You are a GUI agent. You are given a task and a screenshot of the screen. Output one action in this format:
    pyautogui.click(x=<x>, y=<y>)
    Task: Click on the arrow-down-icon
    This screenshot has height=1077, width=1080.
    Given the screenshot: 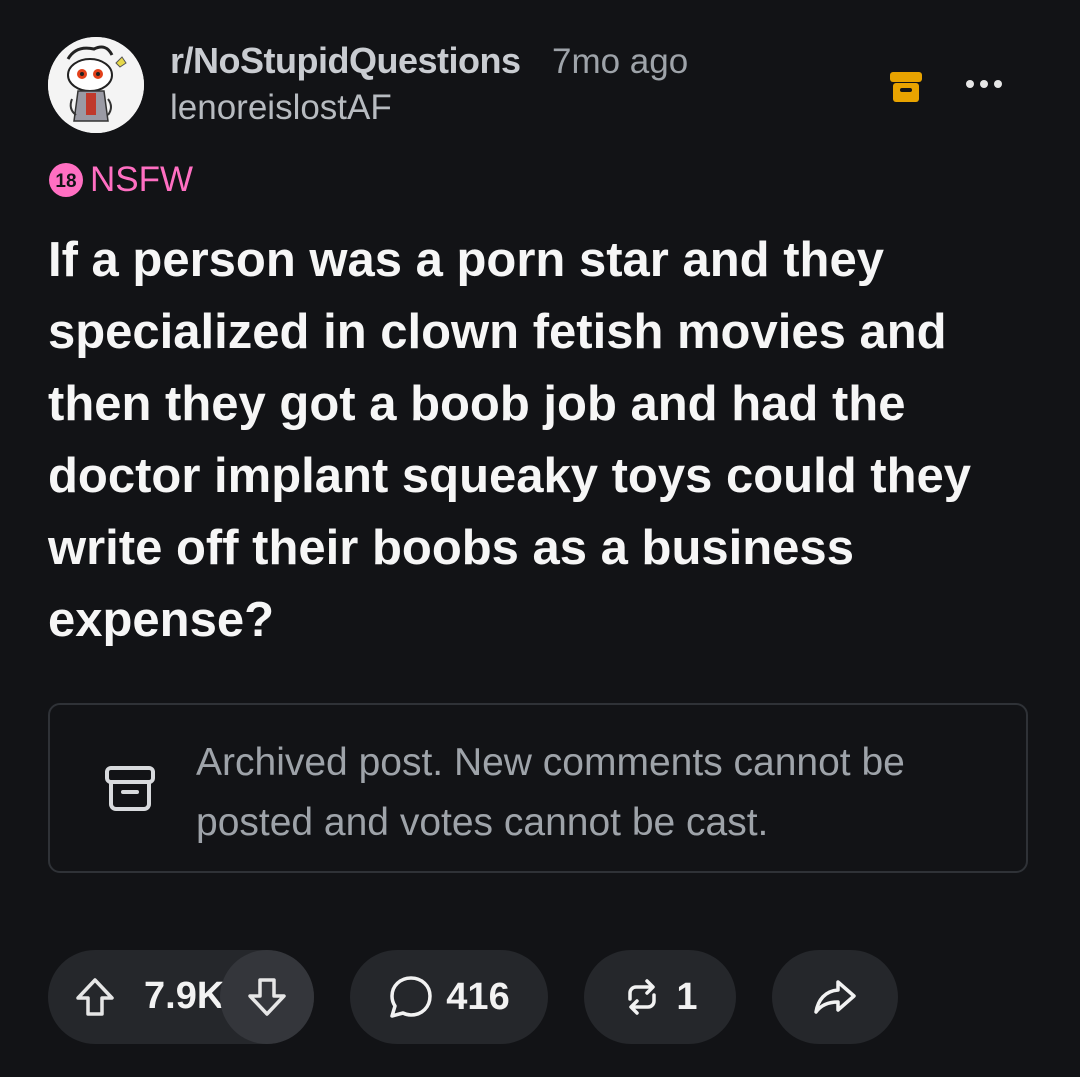 What is the action you would take?
    pyautogui.click(x=267, y=997)
    